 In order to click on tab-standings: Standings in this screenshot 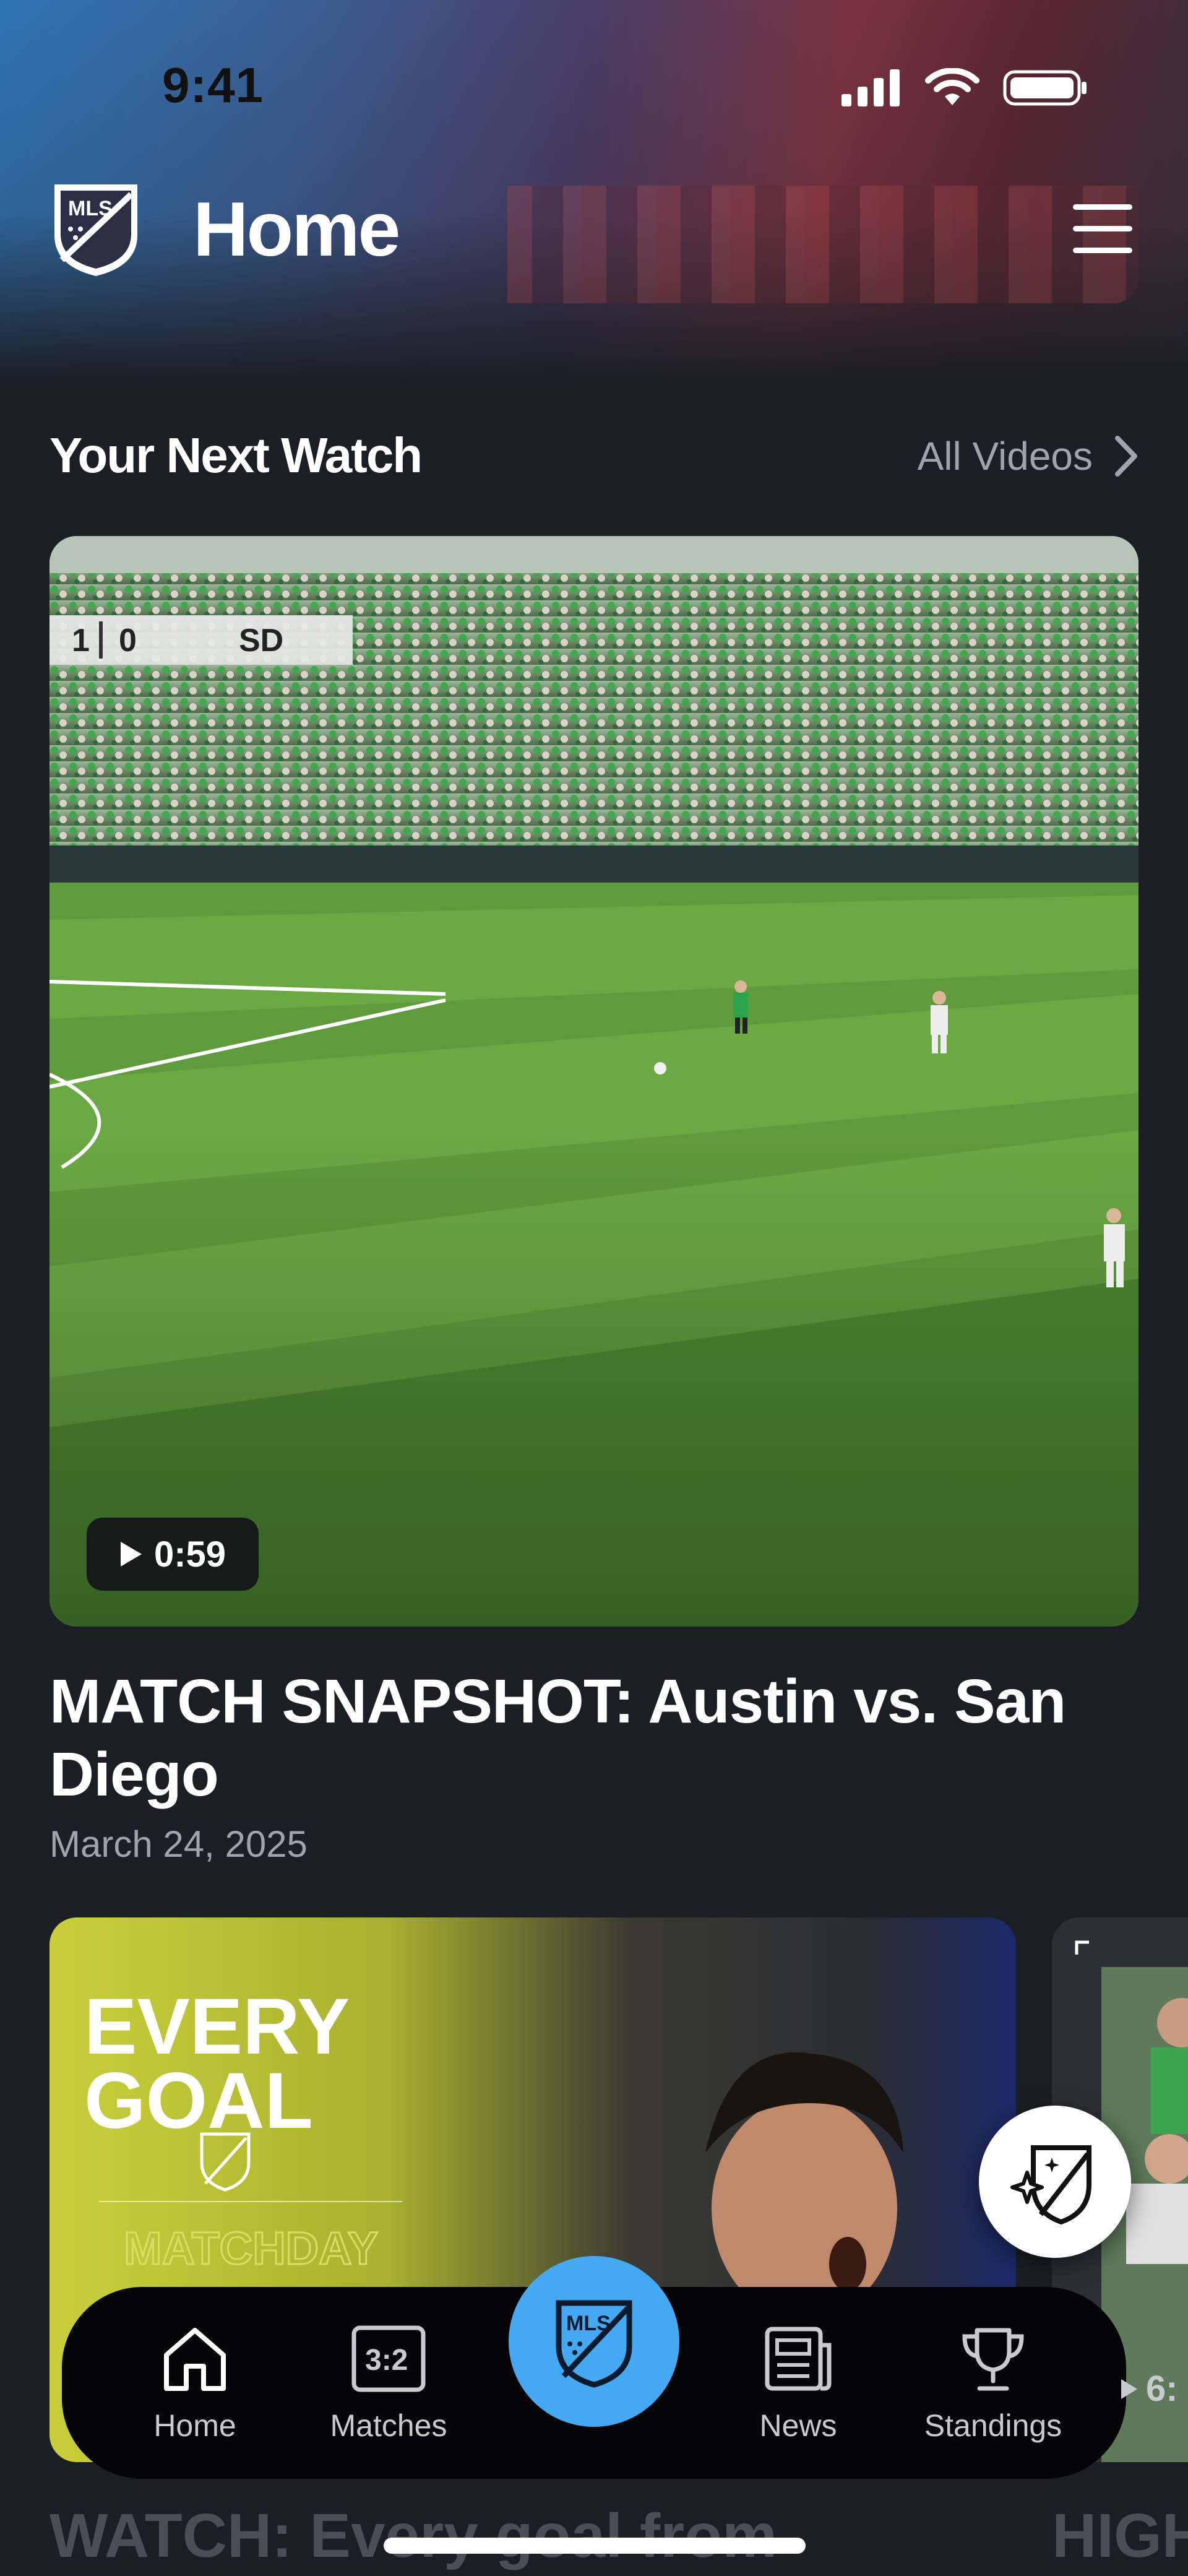, I will do `click(993, 2392)`.